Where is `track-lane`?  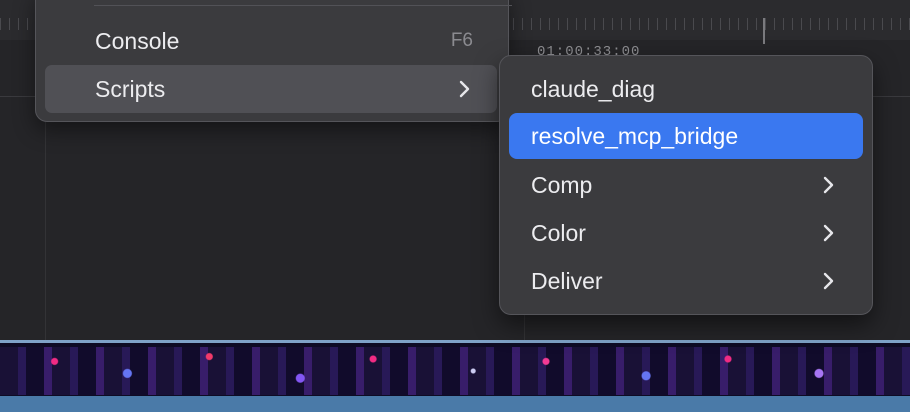 track-lane is located at coordinates (455, 404).